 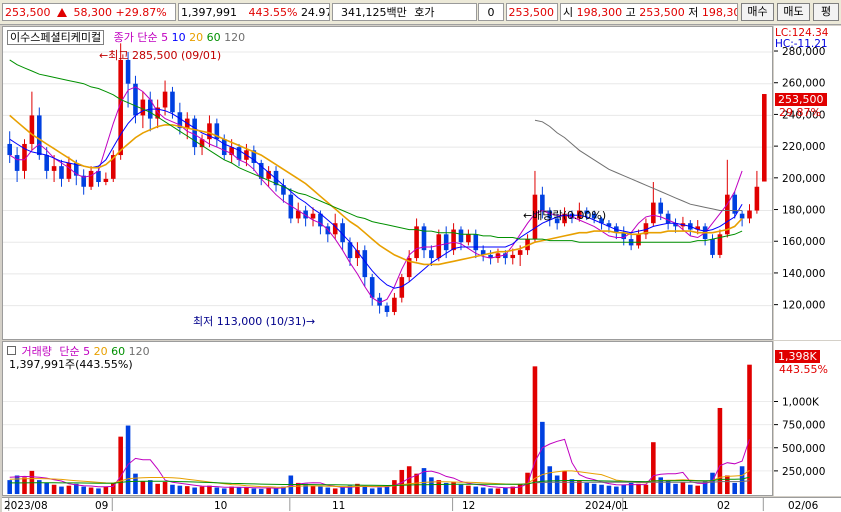 I want to click on volume-cell: 1,397,991 443.55% 24.97%, so click(x=254, y=12).